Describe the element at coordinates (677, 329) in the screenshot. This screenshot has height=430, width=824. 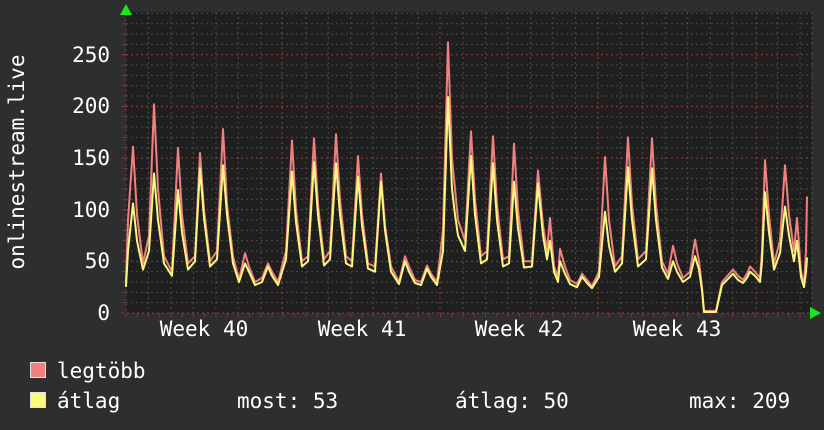
I see `x-axis-week-label: Week 43` at that location.